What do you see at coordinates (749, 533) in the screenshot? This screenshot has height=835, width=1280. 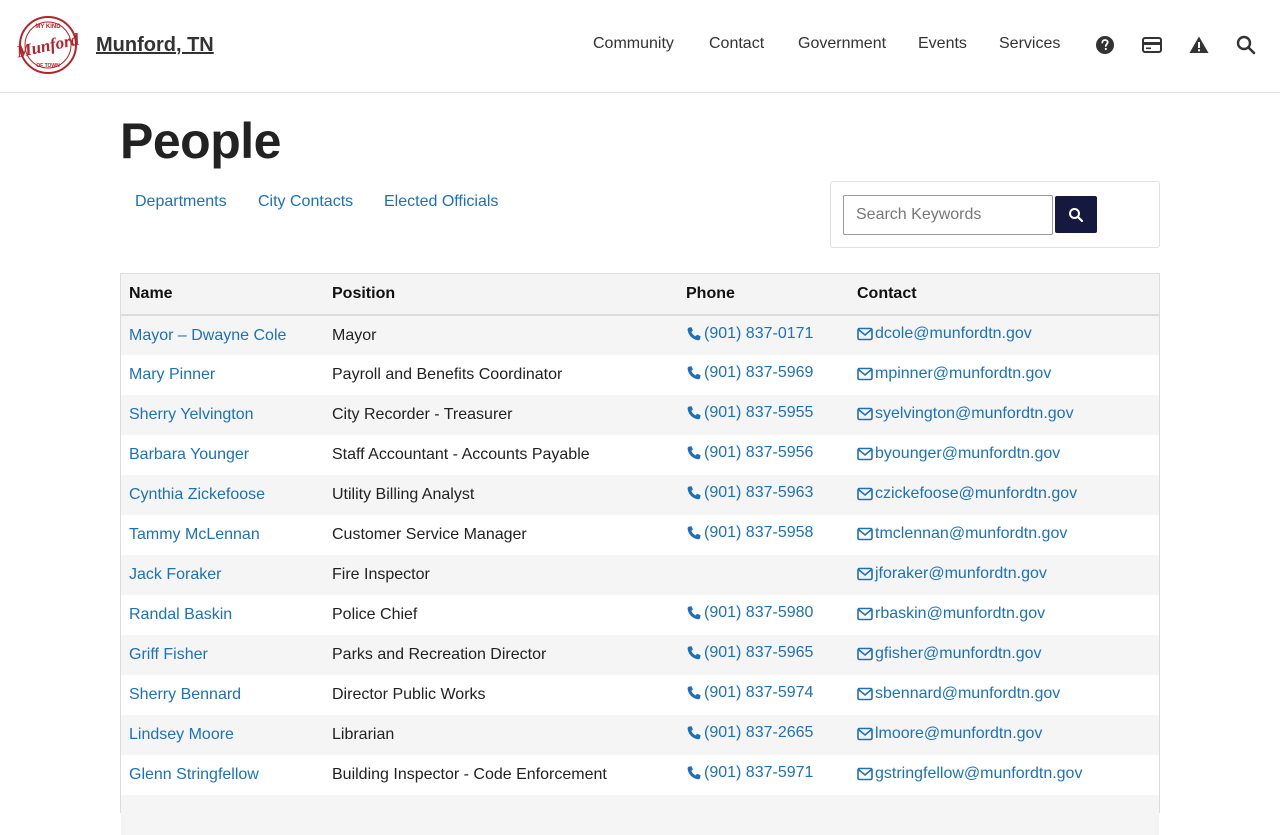 I see `phone-link: (901) 837-5958` at bounding box center [749, 533].